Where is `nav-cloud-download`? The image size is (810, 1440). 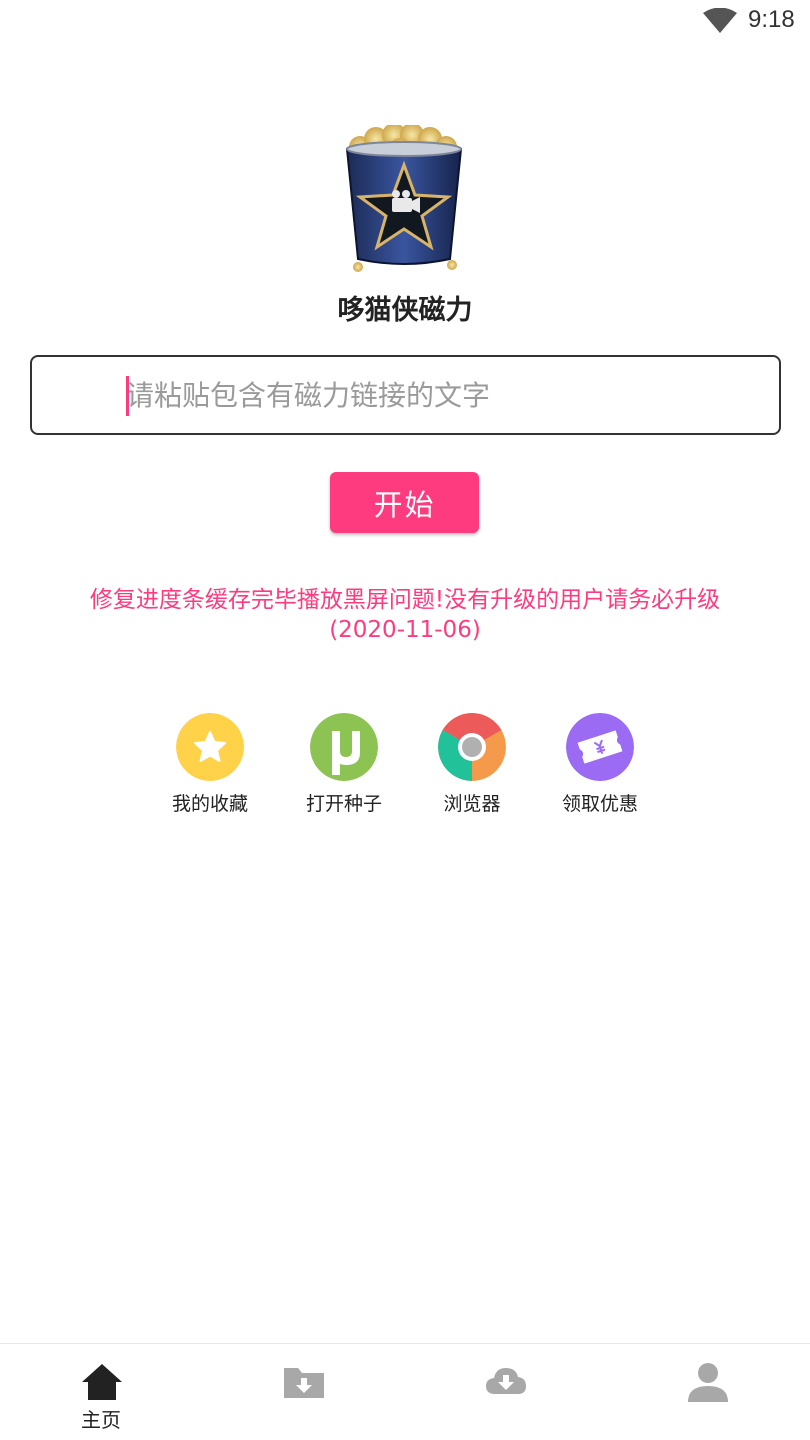 nav-cloud-download is located at coordinates (505, 1392).